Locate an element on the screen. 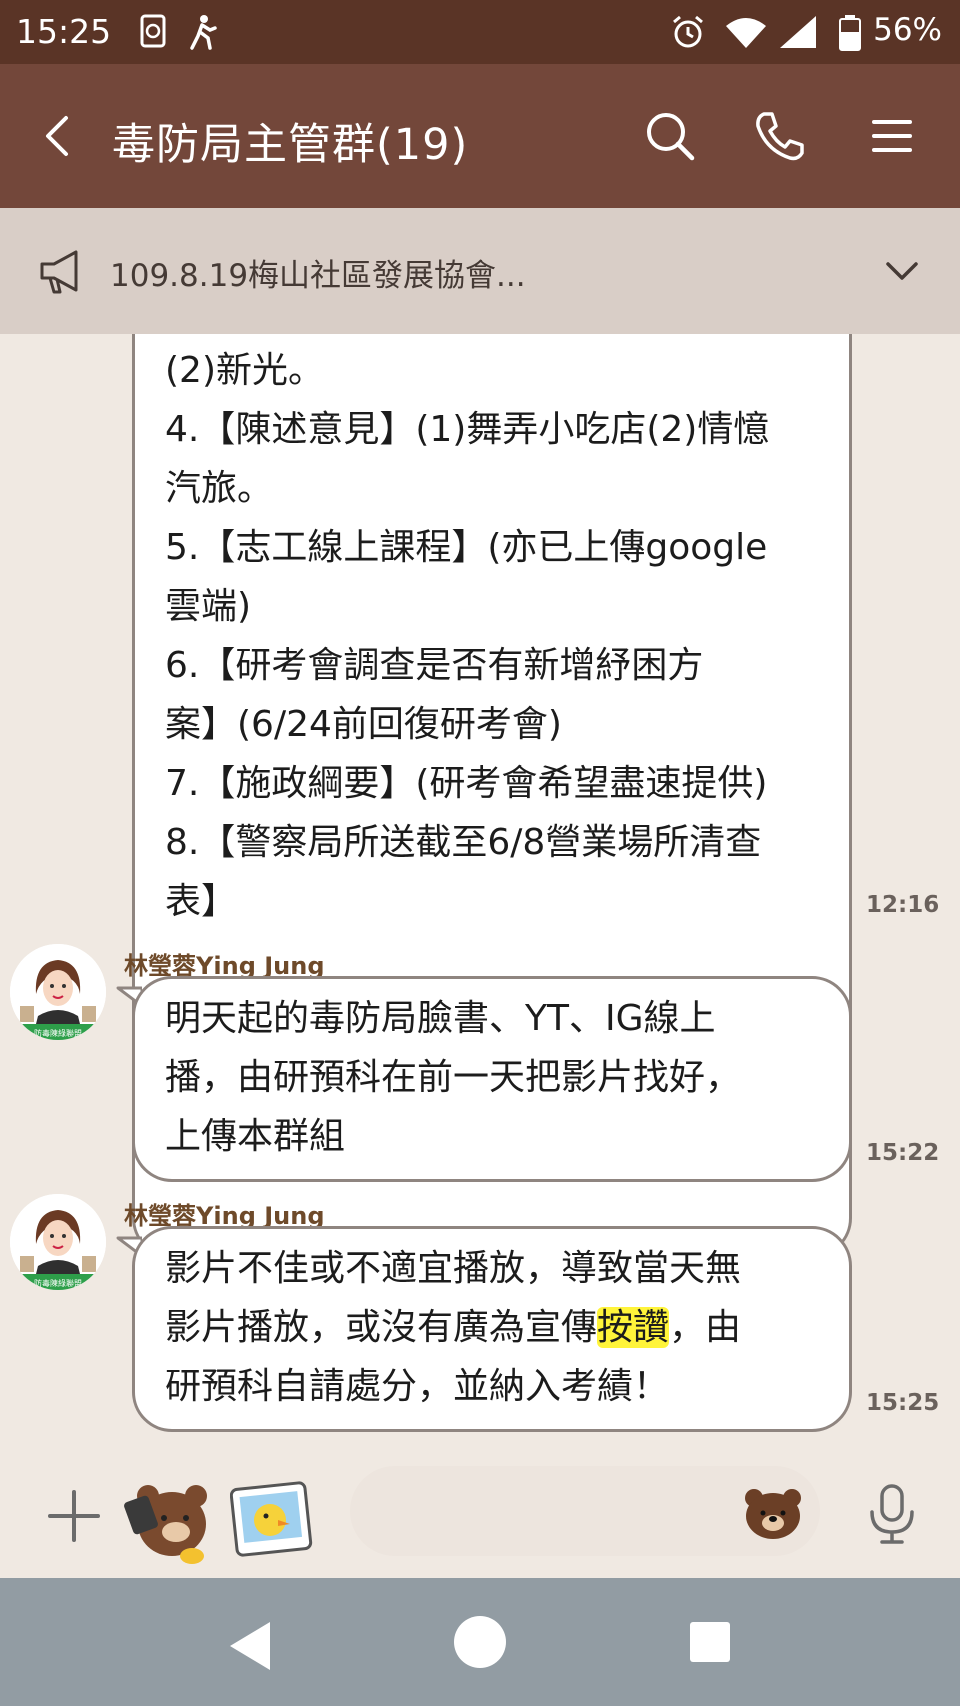  message-text: ，由 is located at coordinates (705, 1327).